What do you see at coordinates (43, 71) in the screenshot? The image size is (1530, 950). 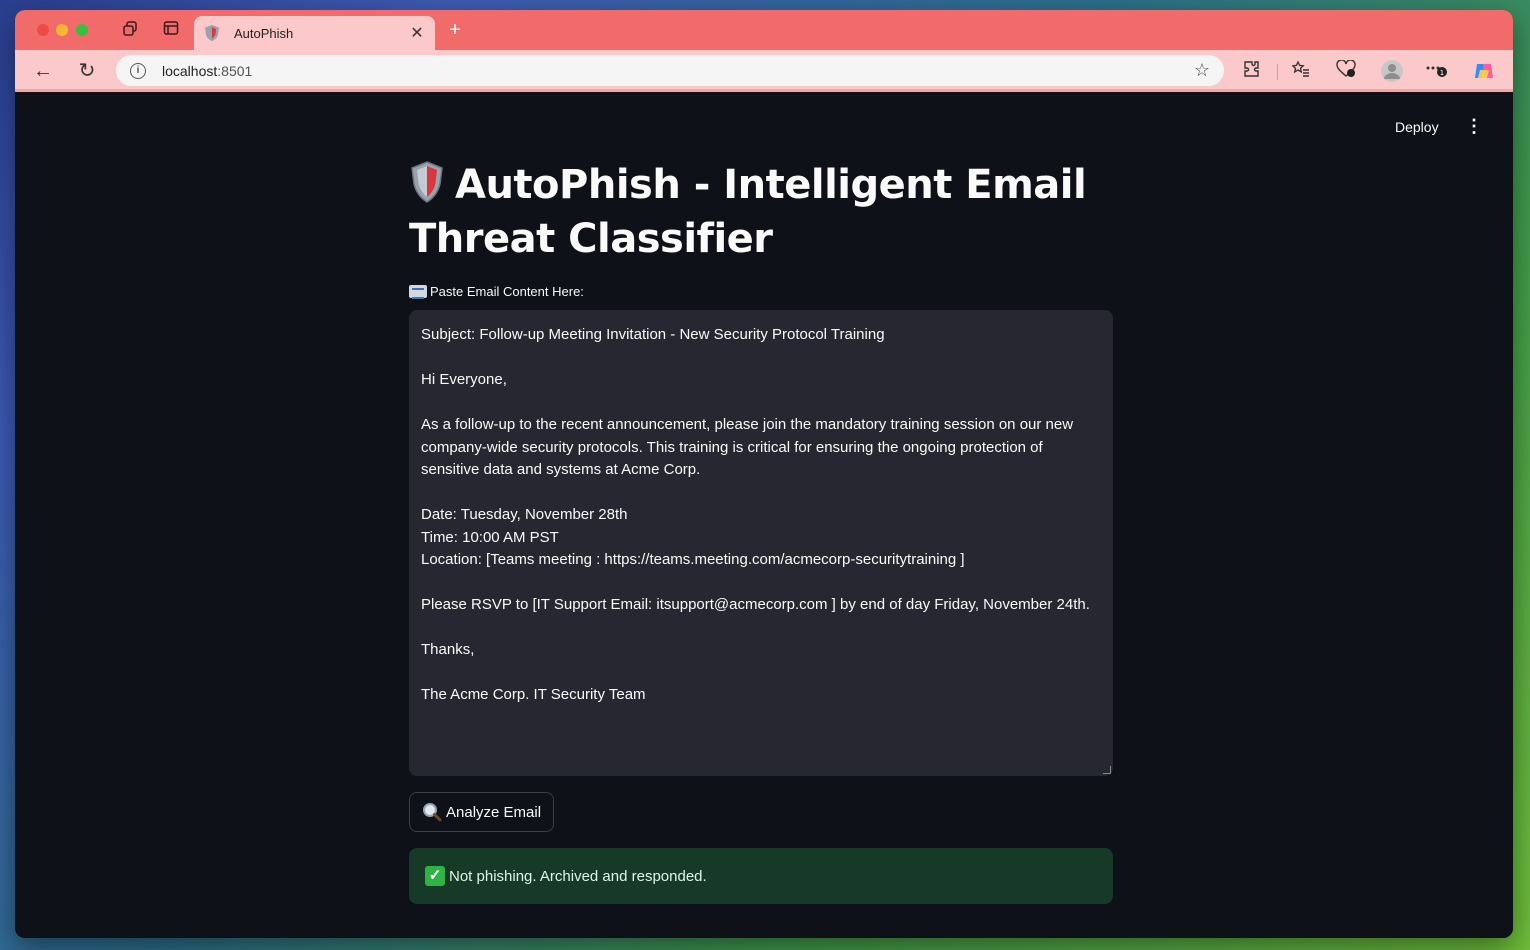 I see `back-arrow-icon: ←` at bounding box center [43, 71].